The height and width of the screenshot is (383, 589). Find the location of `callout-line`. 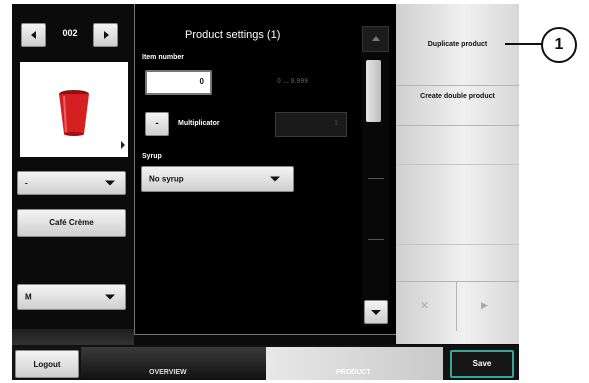

callout-line is located at coordinates (523, 44).